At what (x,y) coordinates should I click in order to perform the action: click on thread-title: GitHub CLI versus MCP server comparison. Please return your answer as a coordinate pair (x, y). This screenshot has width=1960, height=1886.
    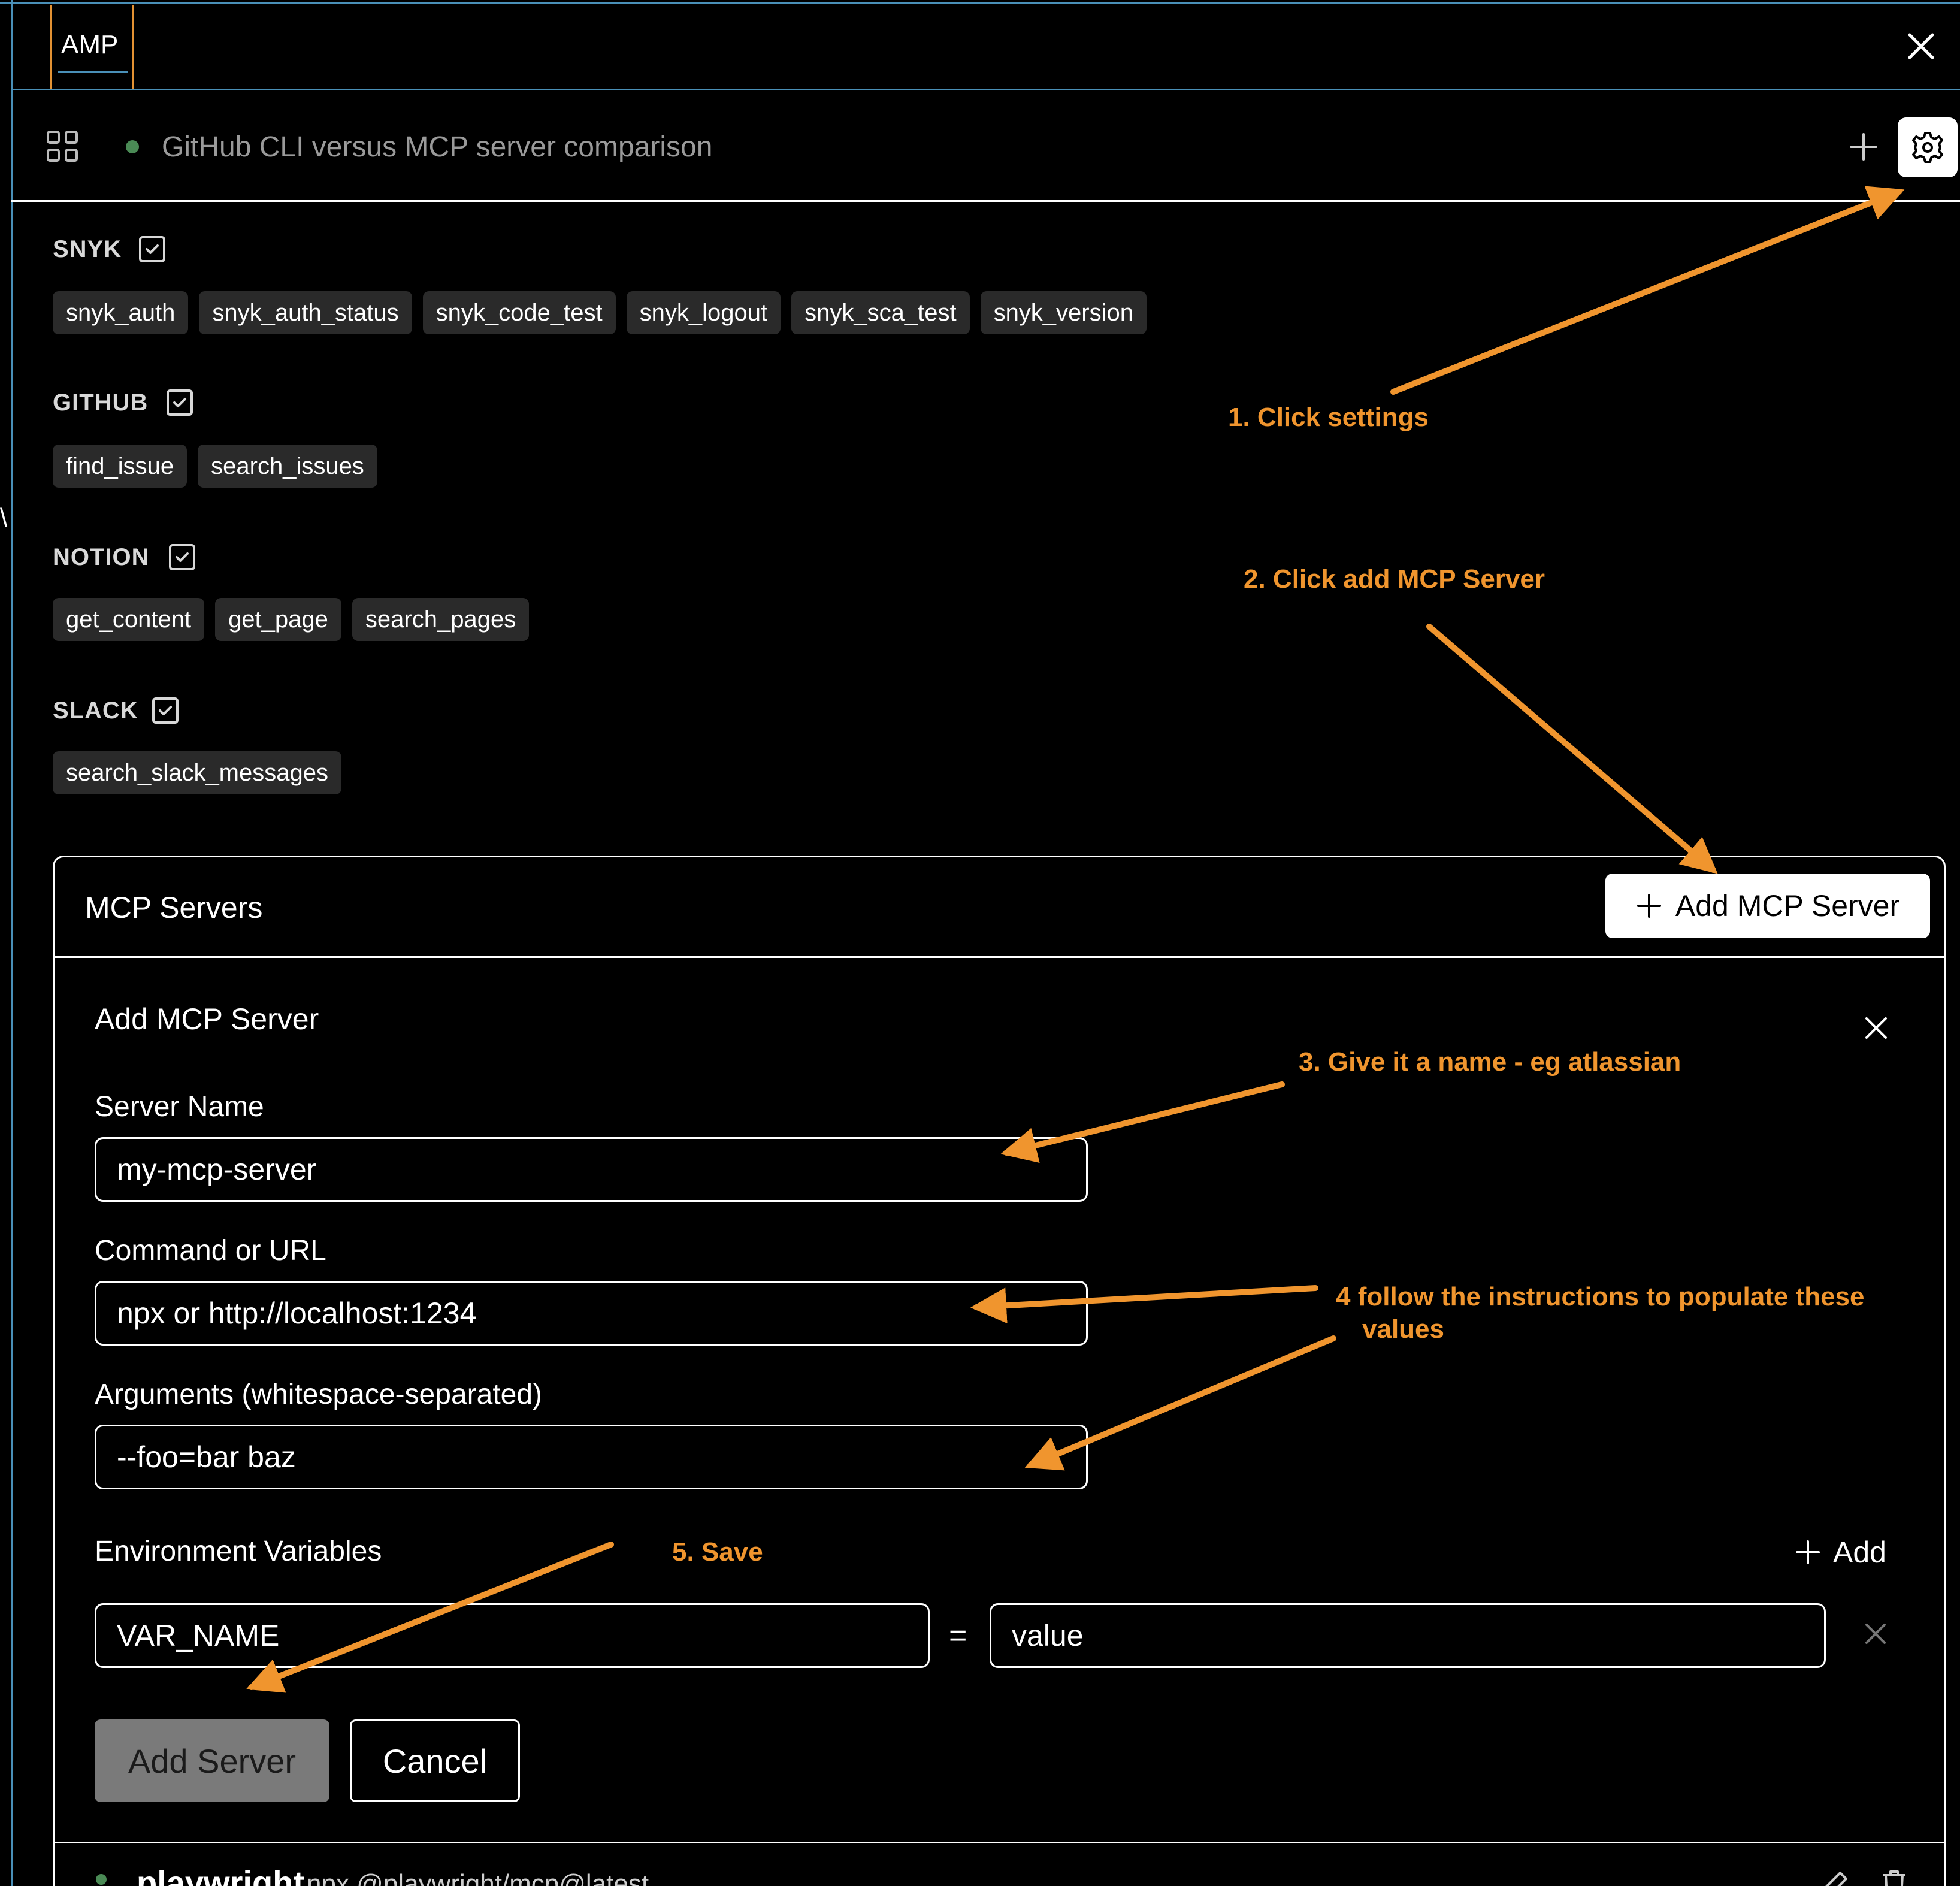
    Looking at the image, I should click on (438, 147).